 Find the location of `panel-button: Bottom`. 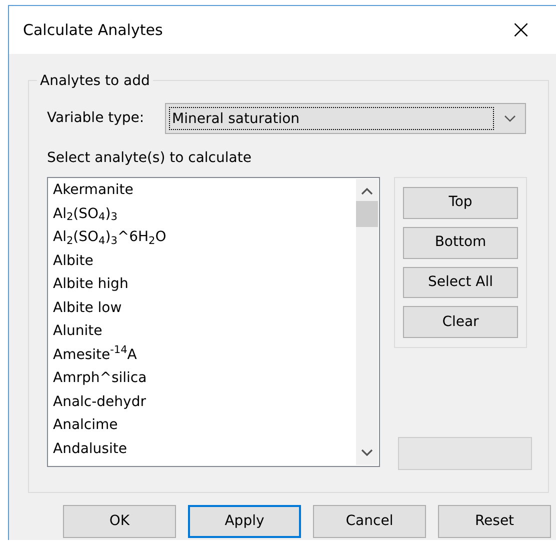

panel-button: Bottom is located at coordinates (460, 242).